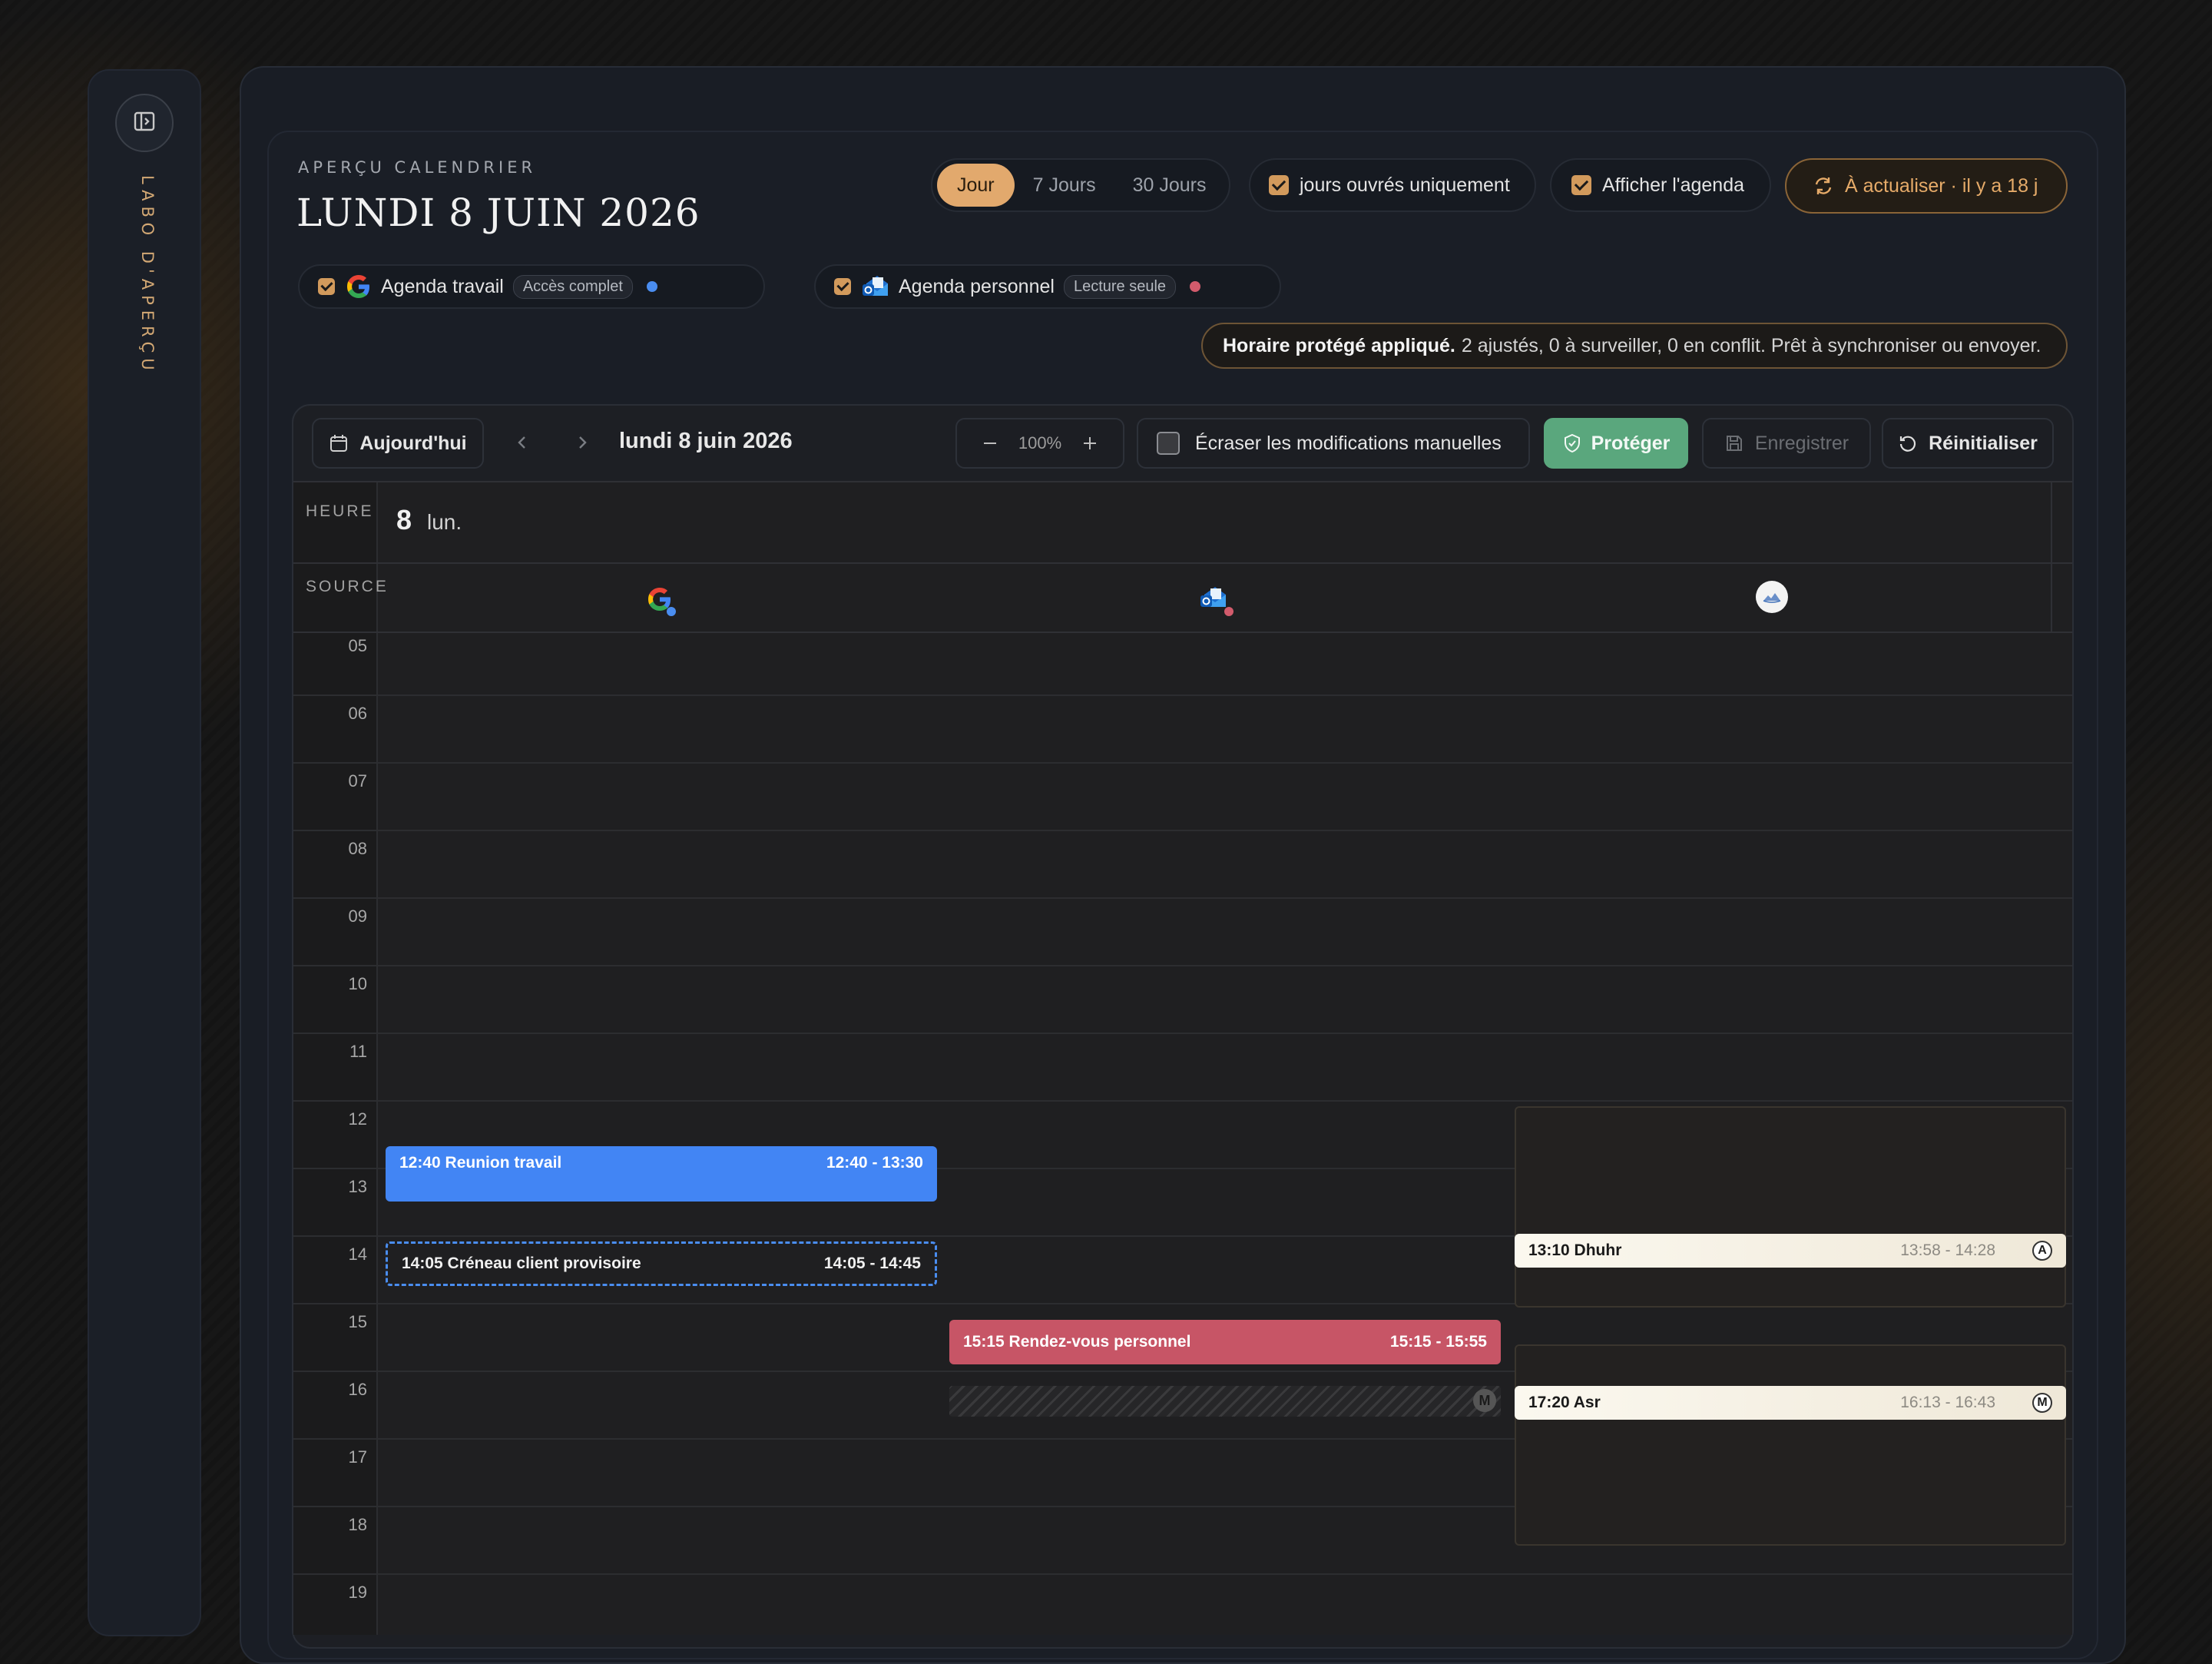 The image size is (2212, 1664). I want to click on event-asr: 17:20 Asr 16:13 - 16:43 M, so click(1791, 1403).